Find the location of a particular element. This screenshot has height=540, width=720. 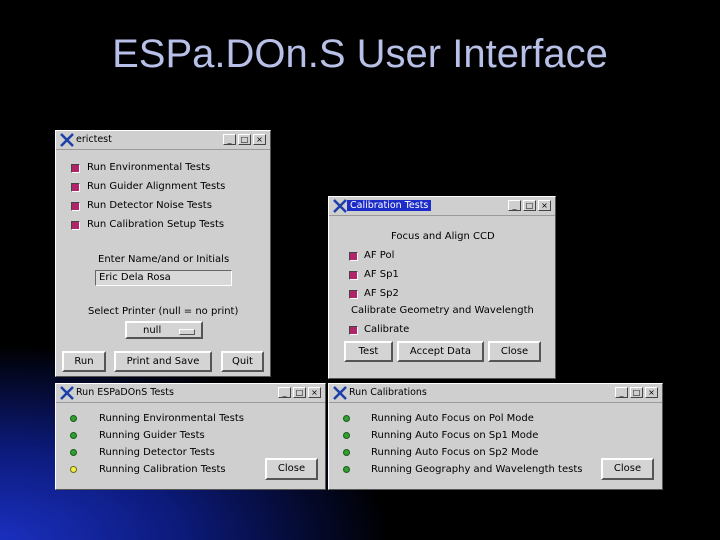

slide-title: ESPa.DOn.S User Interface is located at coordinates (360, 54).